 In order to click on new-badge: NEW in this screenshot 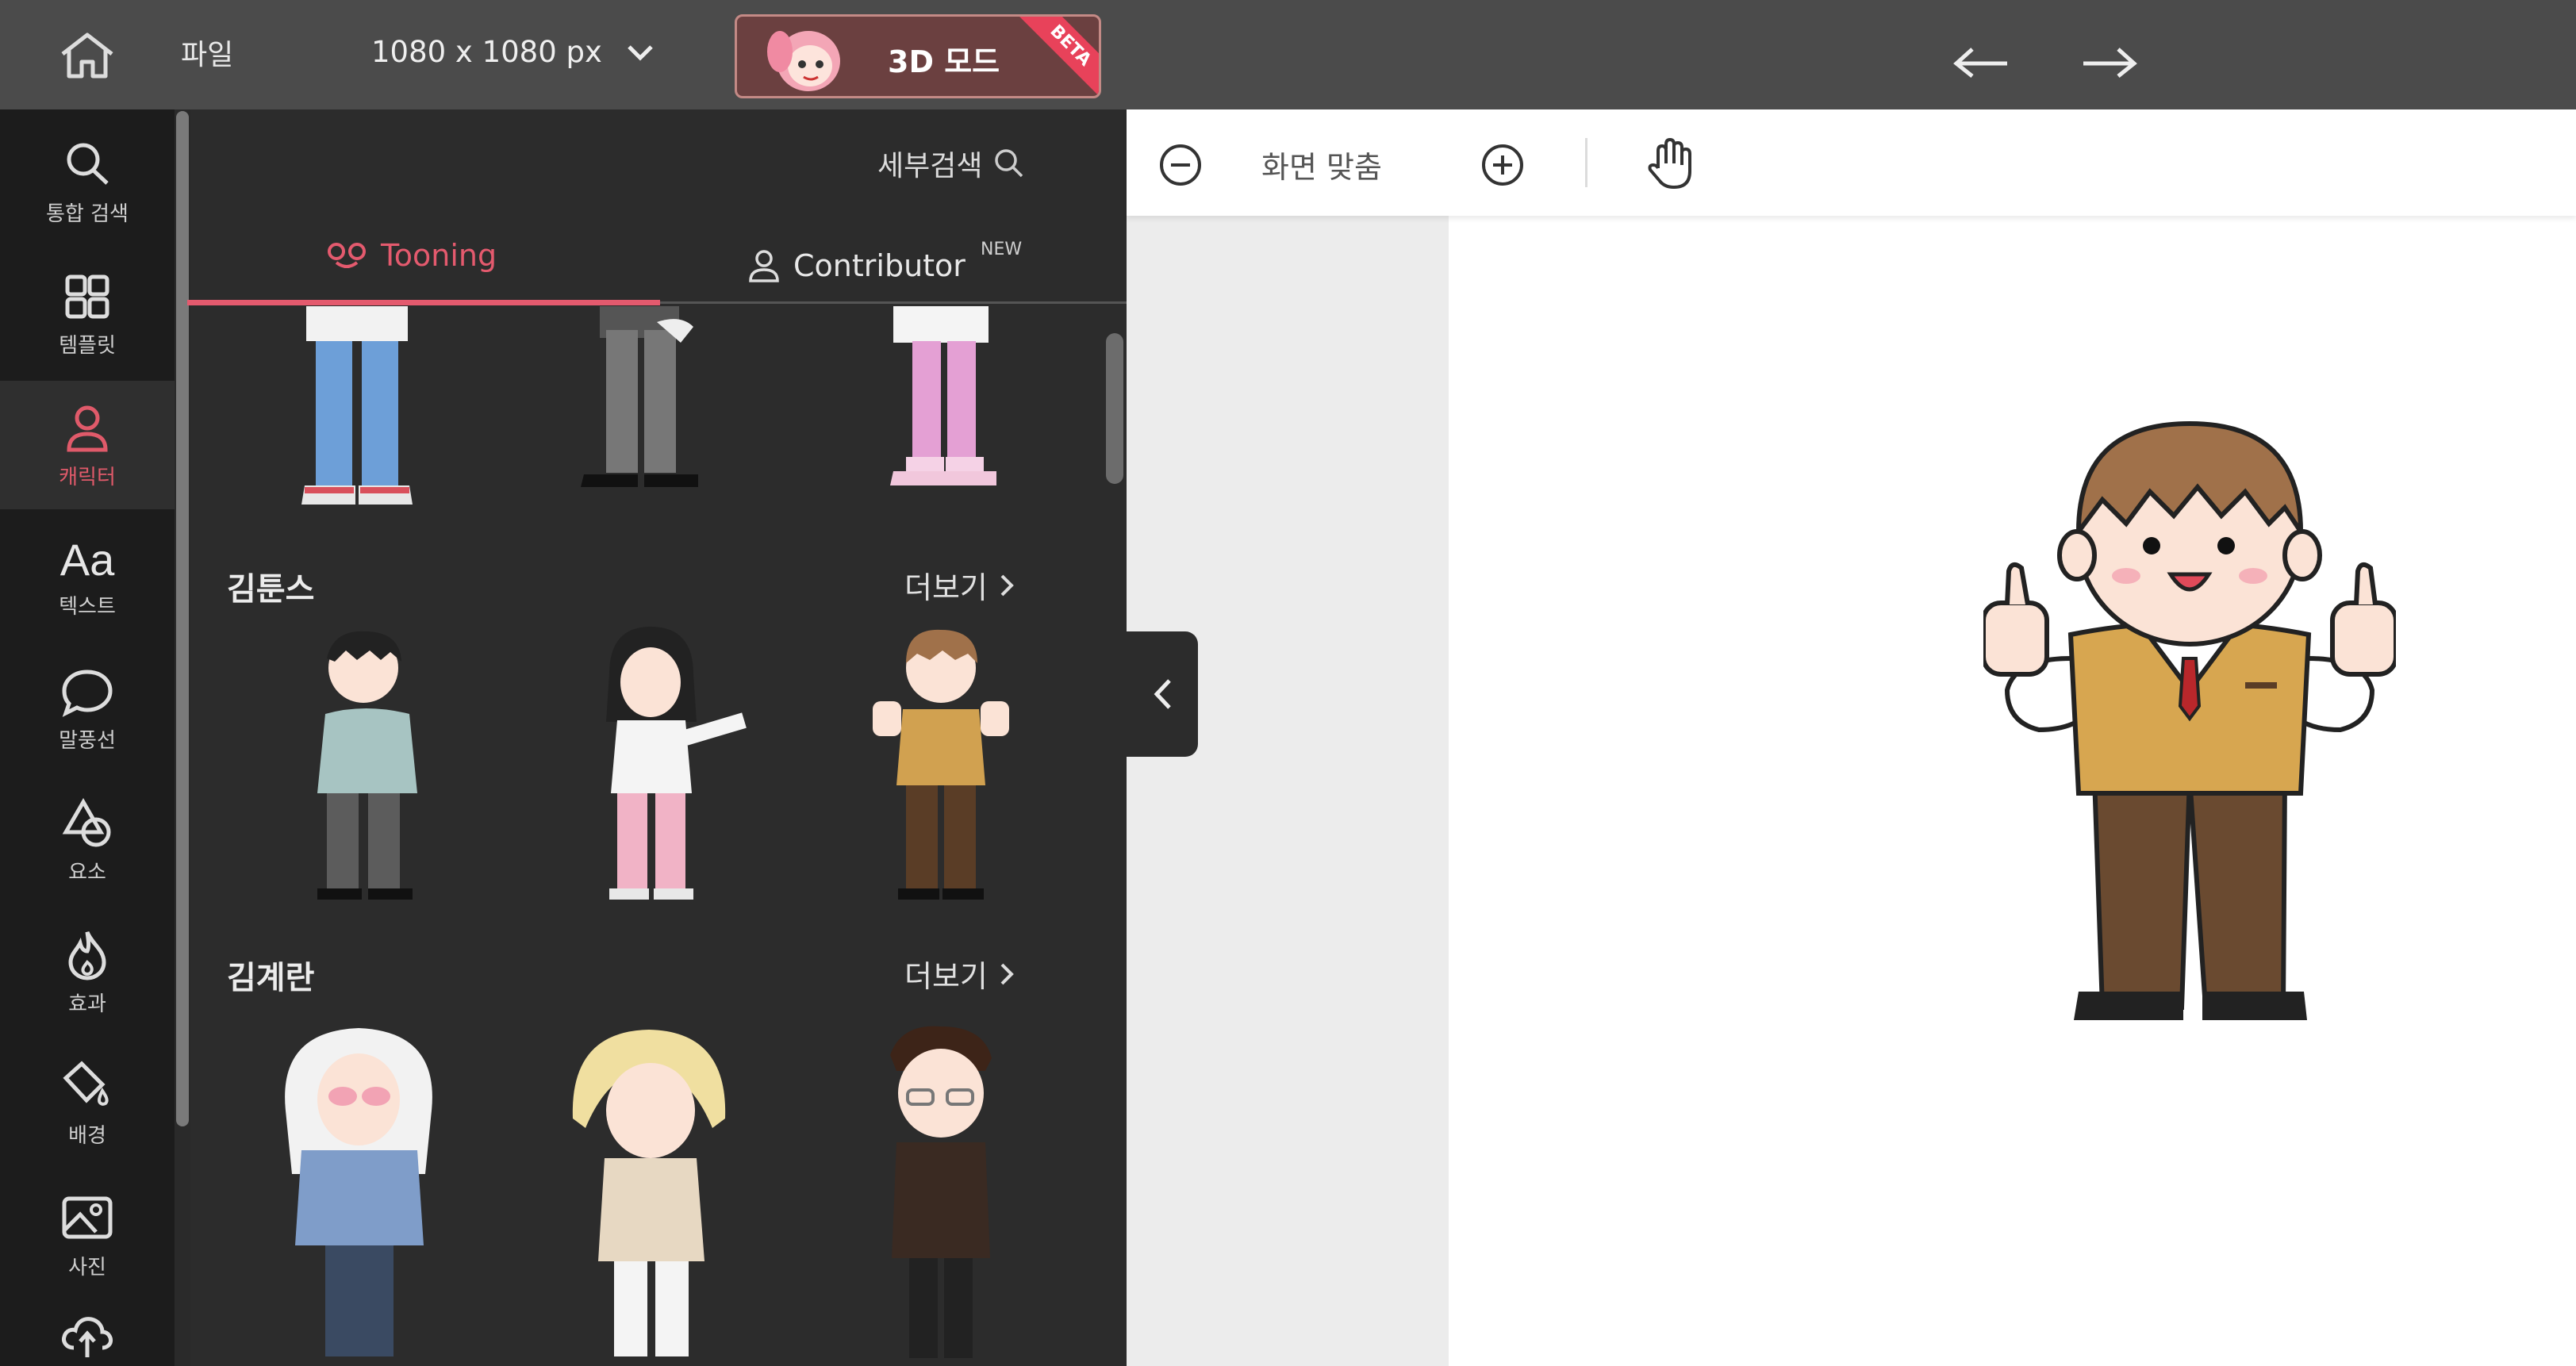, I will do `click(1002, 249)`.